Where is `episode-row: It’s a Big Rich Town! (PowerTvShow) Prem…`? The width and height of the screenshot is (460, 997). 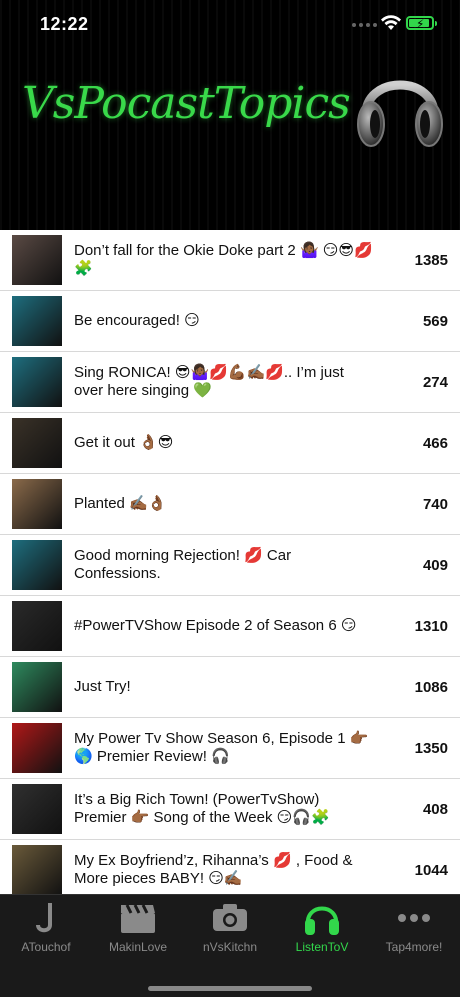 episode-row: It’s a Big Rich Town! (PowerTvShow) Prem… is located at coordinates (230, 809).